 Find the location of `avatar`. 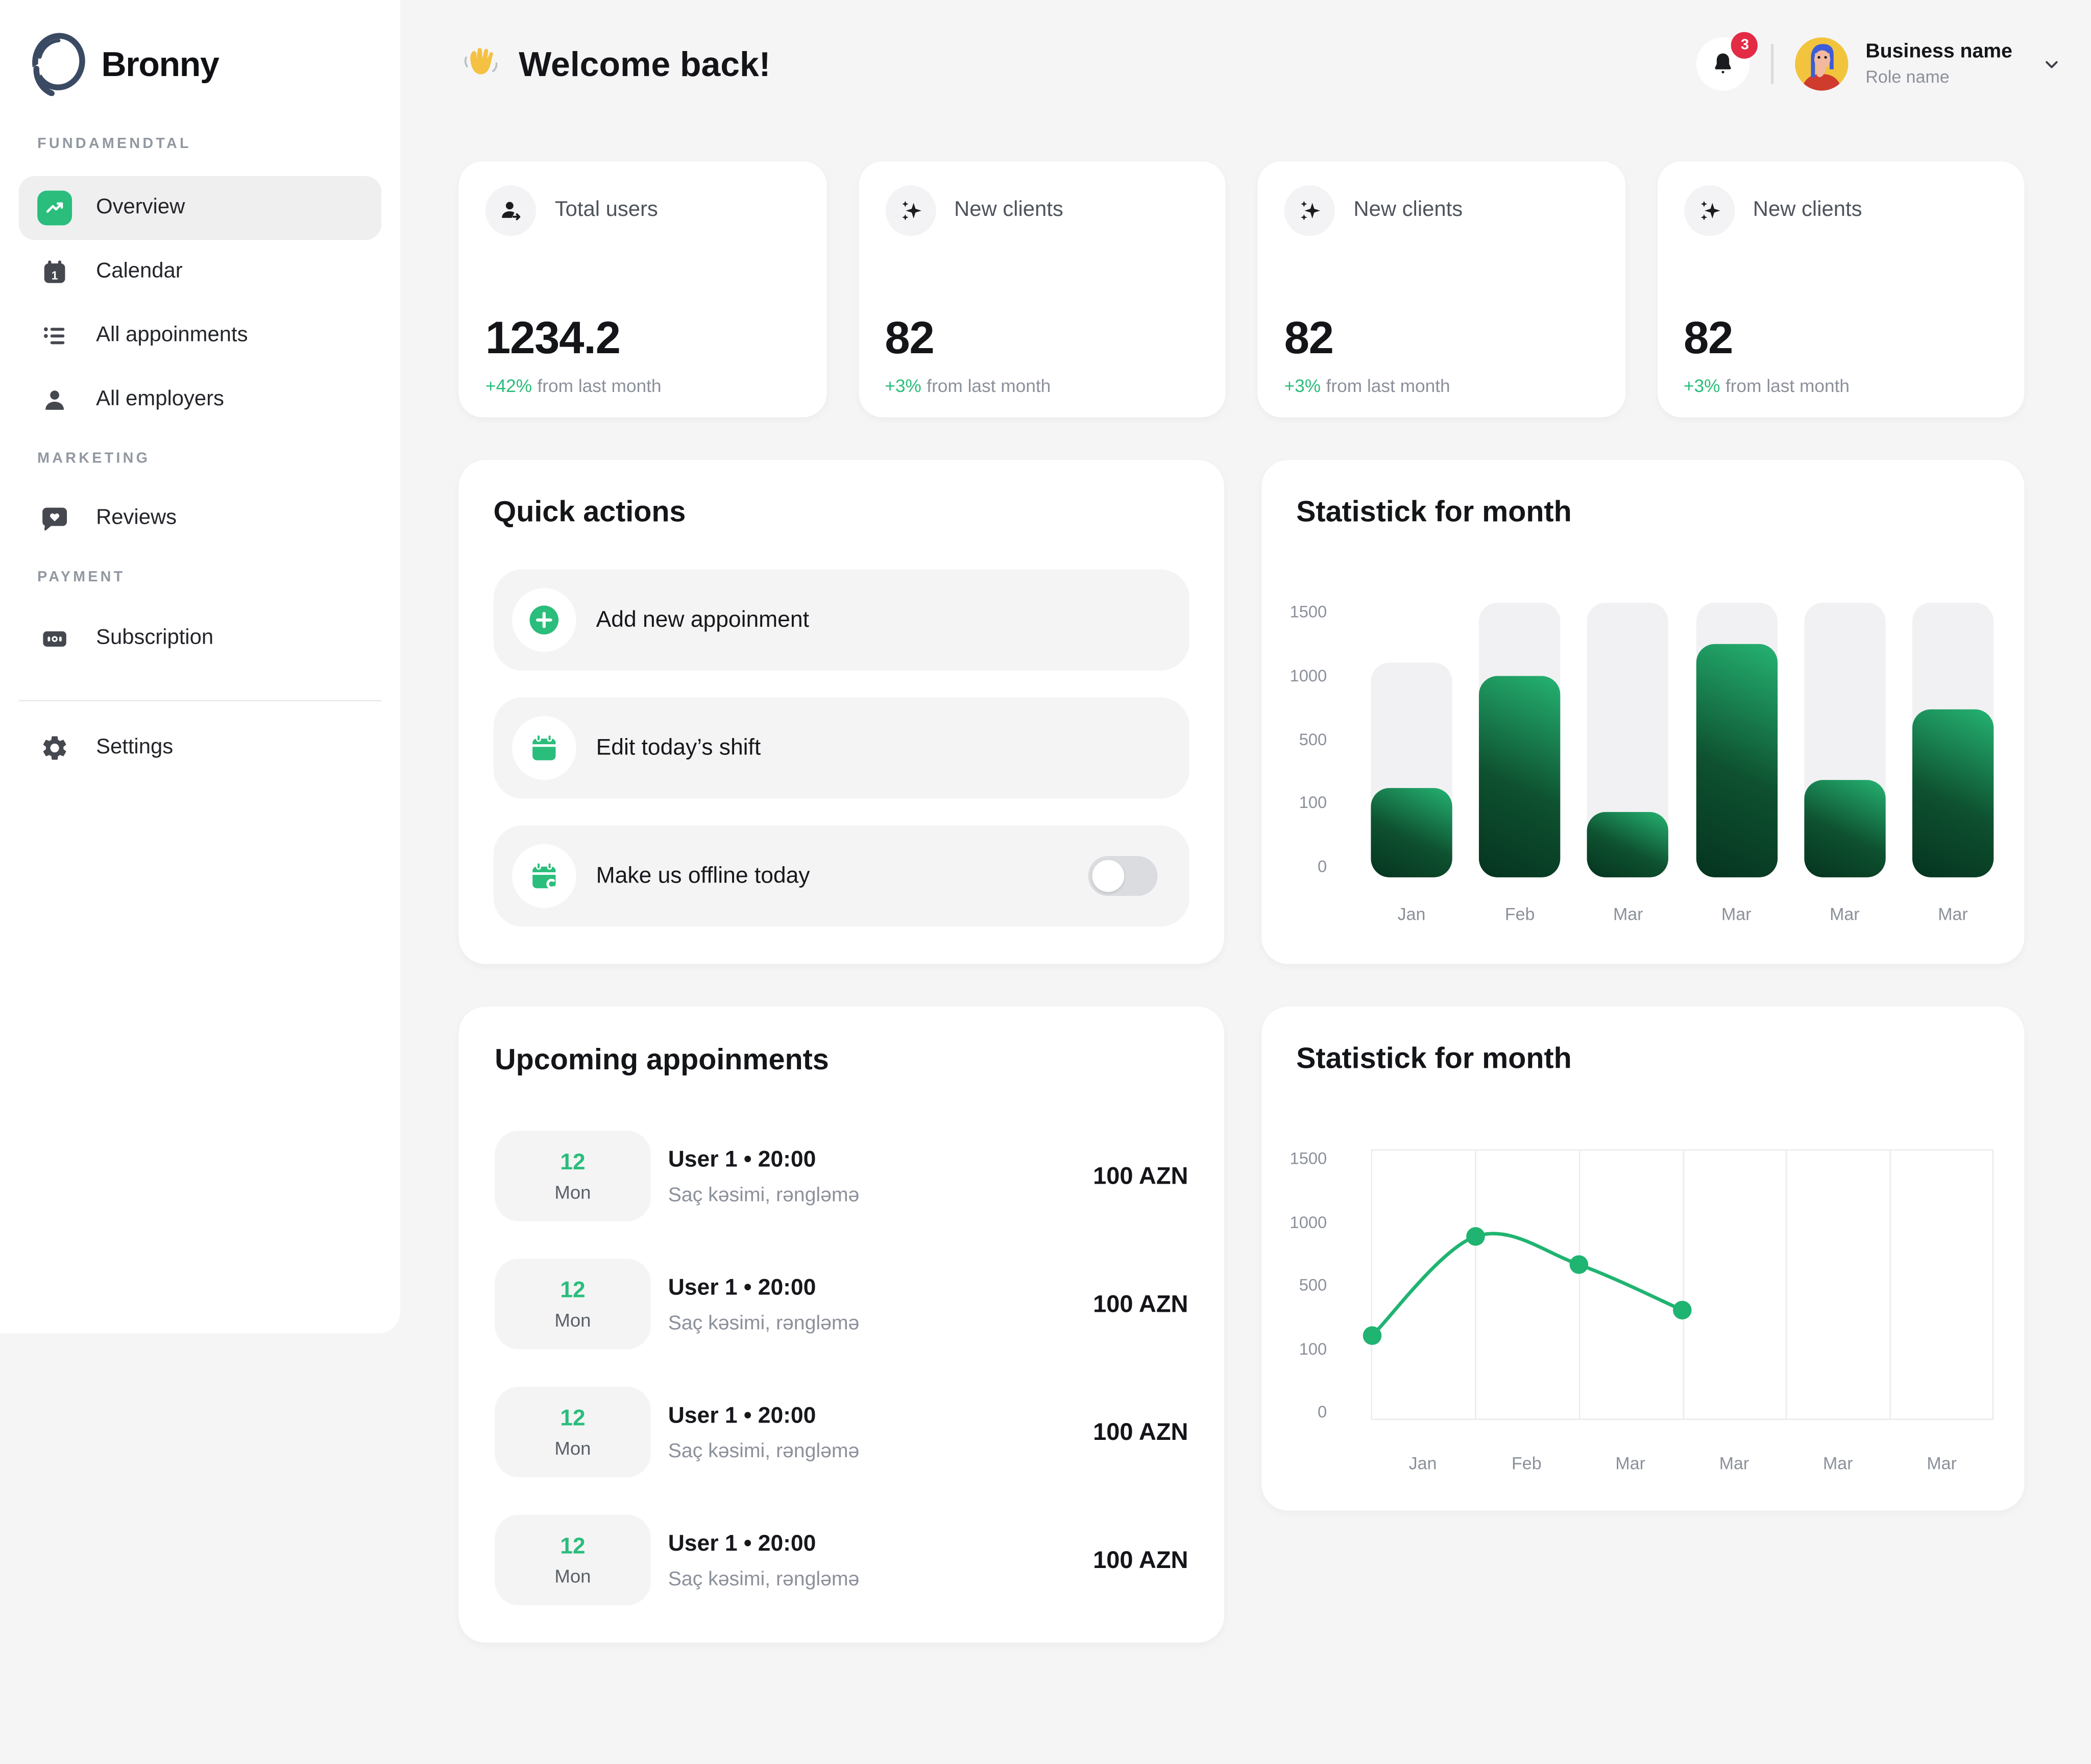

avatar is located at coordinates (1822, 64).